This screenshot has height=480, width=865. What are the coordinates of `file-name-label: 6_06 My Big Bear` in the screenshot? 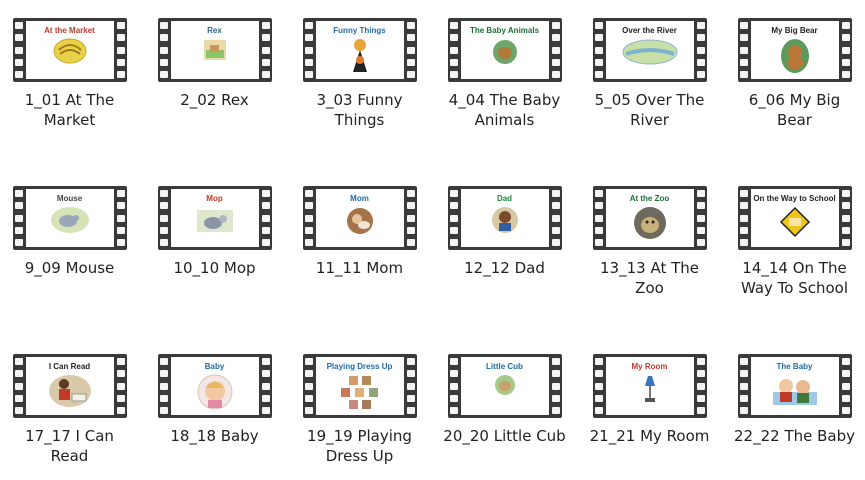 It's located at (795, 110).